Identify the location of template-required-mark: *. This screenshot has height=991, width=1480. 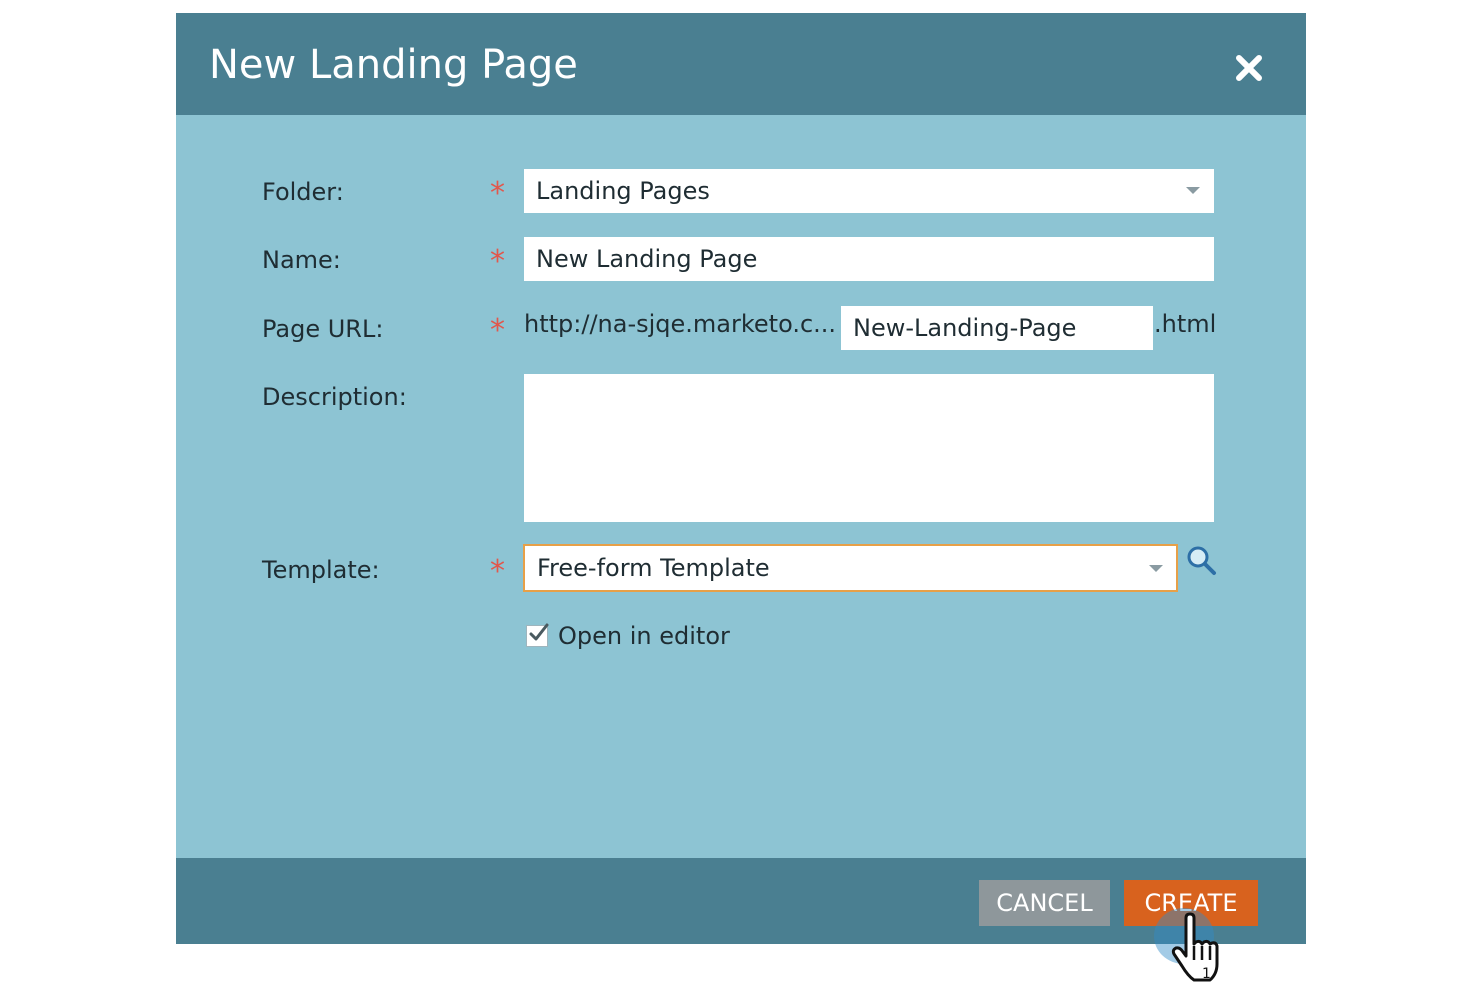
(497, 571).